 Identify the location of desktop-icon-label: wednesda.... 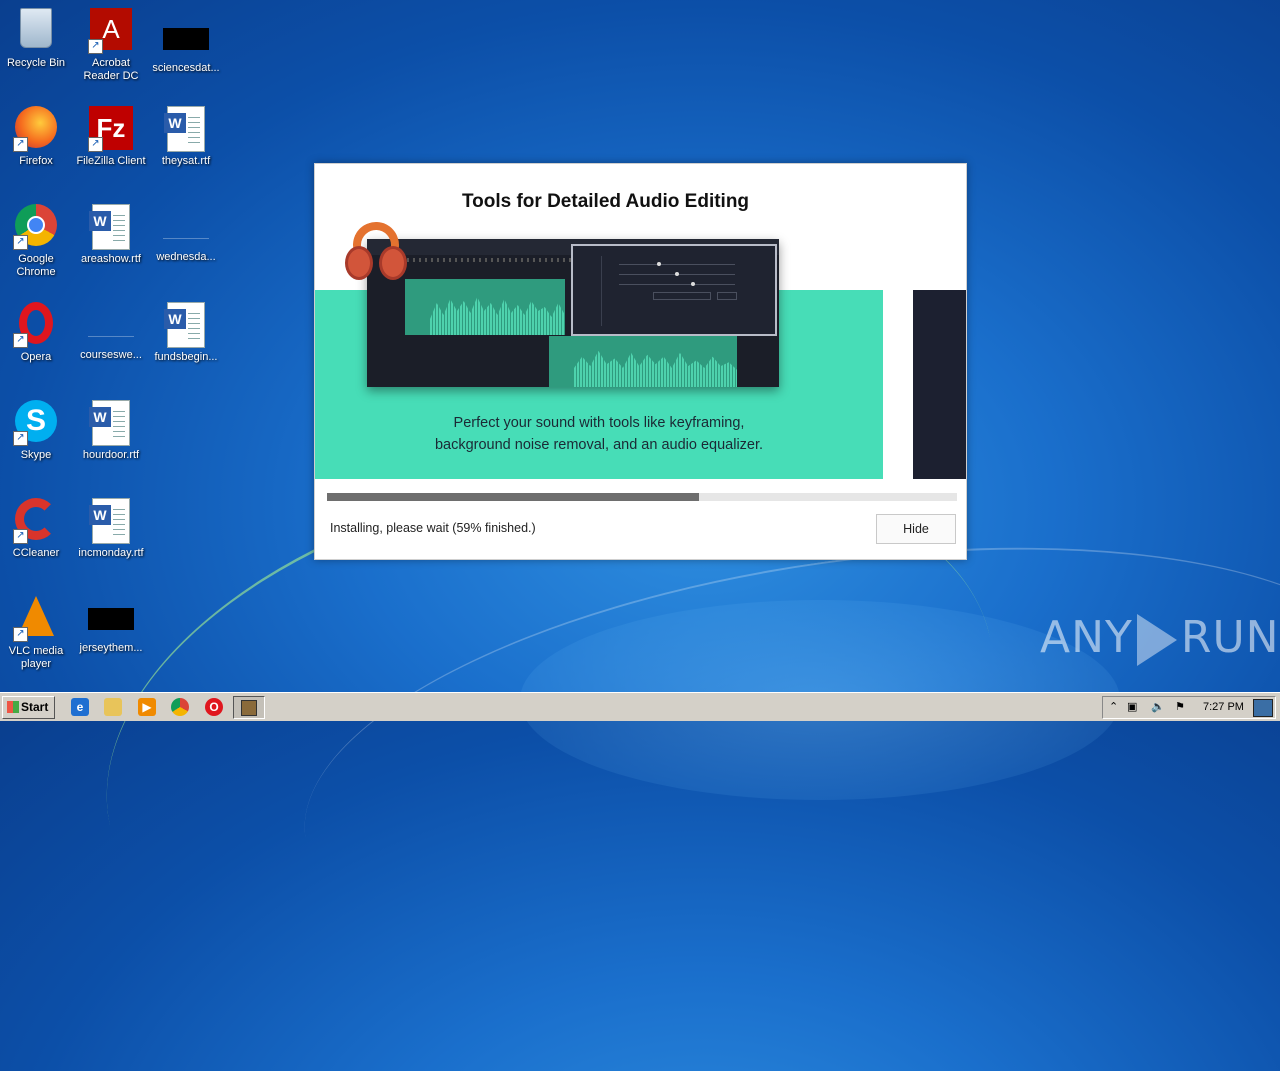
(186, 257).